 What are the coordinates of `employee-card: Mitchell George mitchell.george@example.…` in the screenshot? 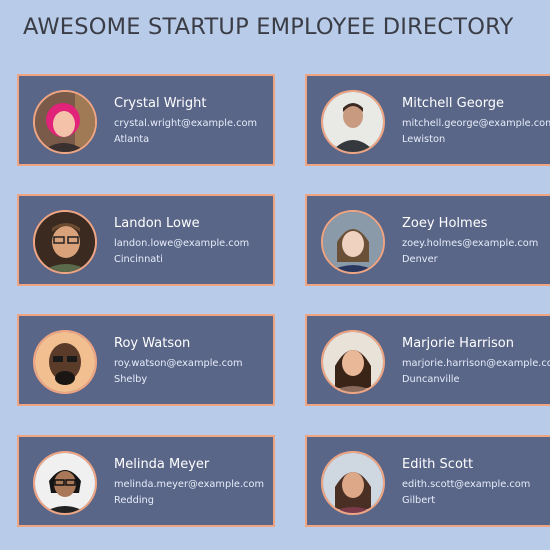 It's located at (427, 120).